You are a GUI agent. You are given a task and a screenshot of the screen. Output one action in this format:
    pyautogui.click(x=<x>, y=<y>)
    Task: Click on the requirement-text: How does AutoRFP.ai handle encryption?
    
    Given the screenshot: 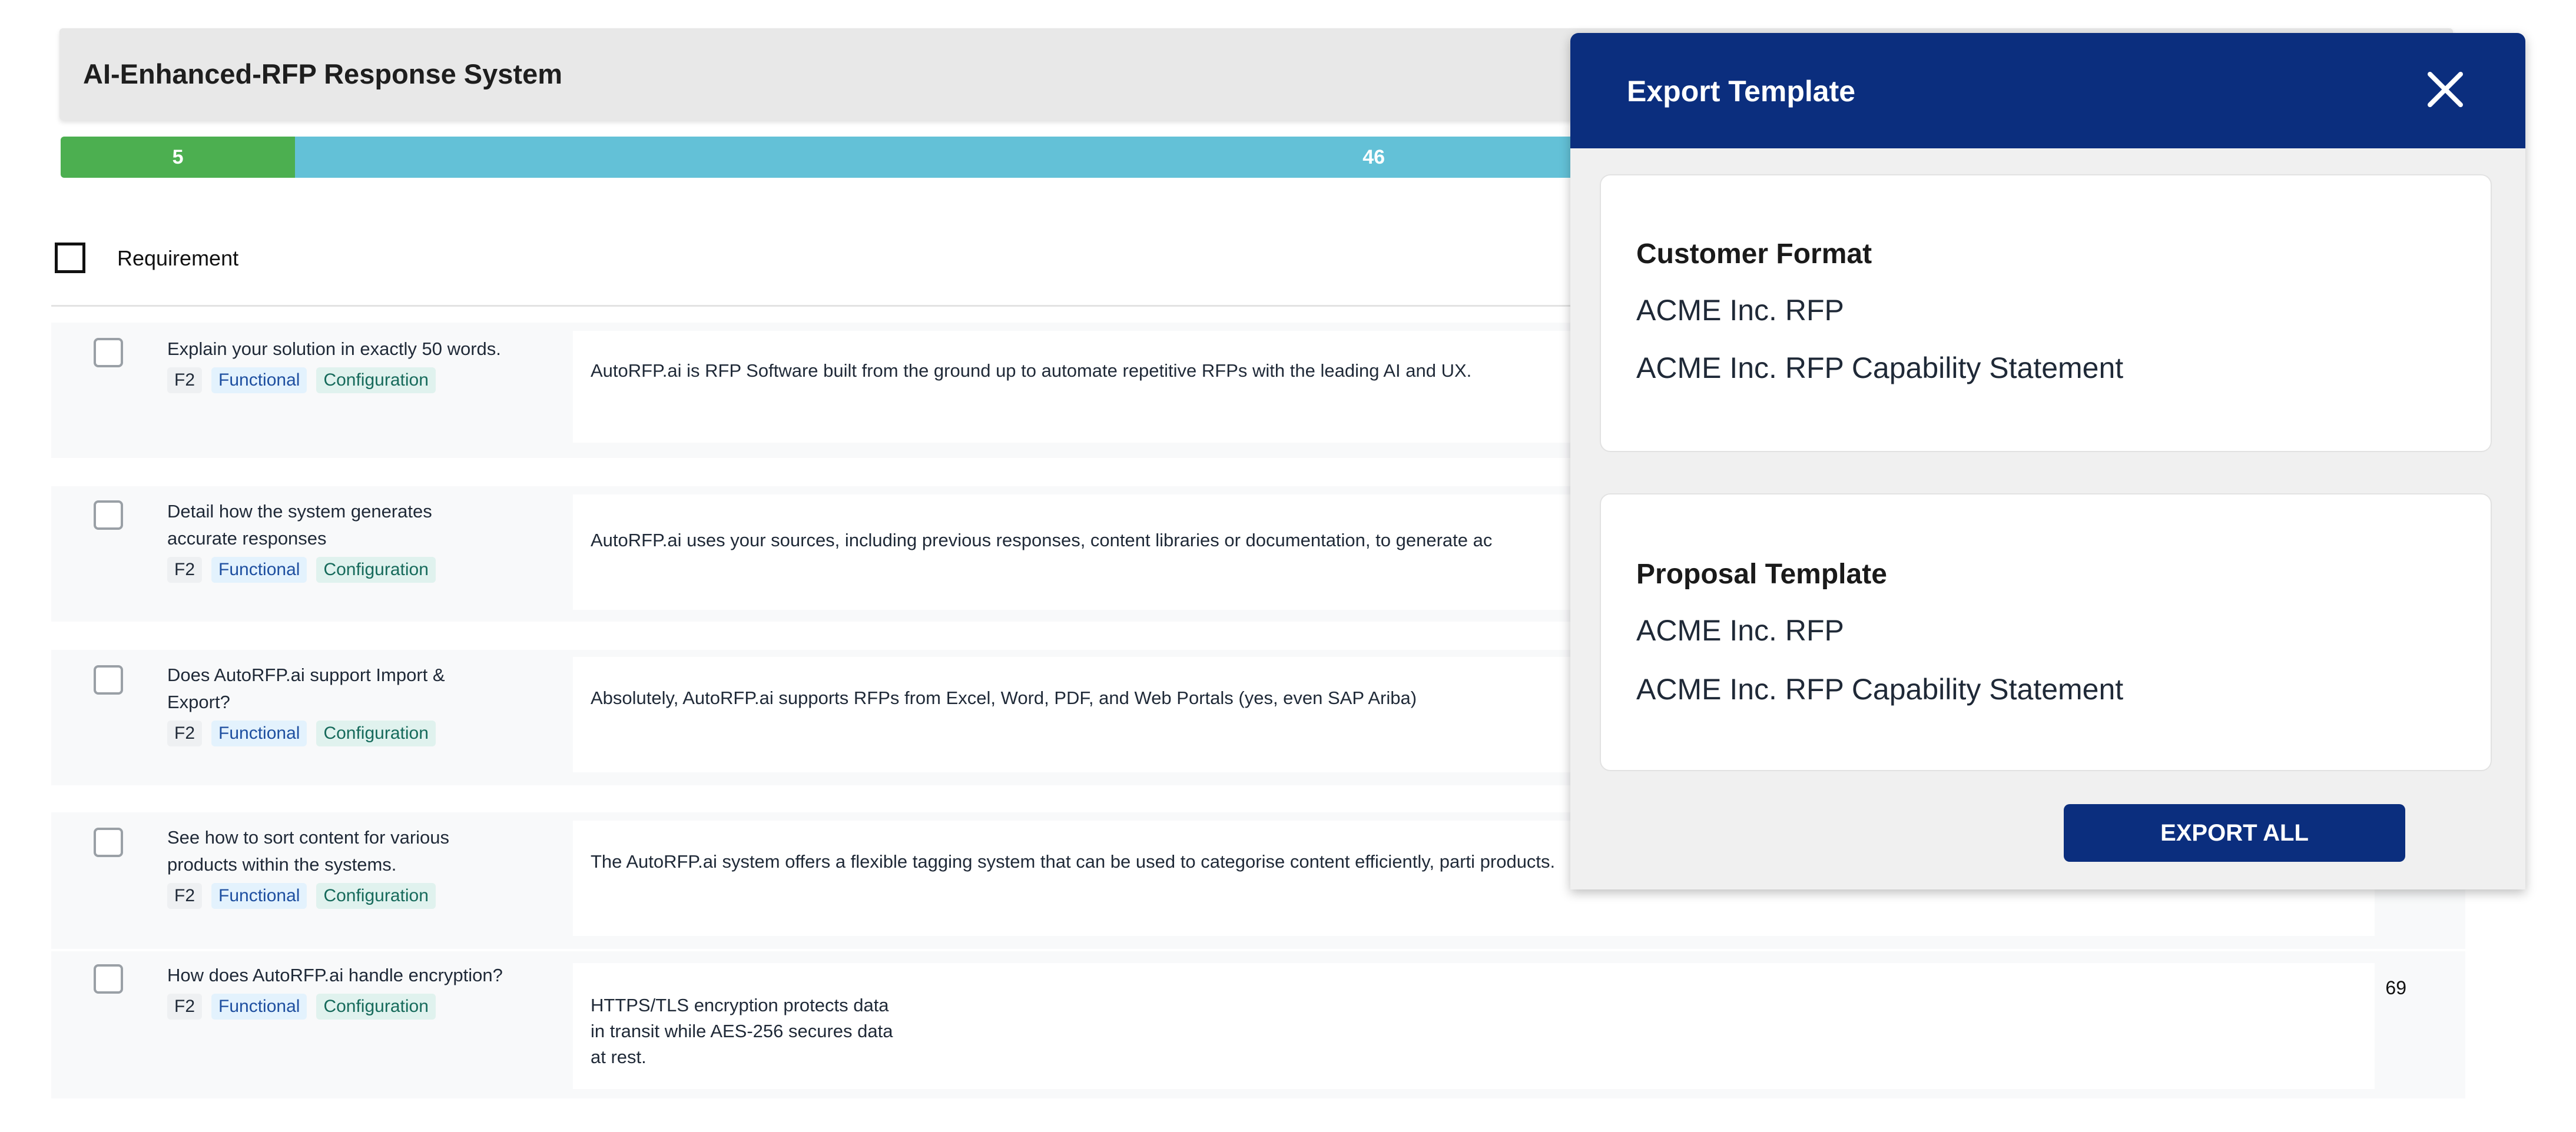 What is the action you would take?
    pyautogui.click(x=335, y=975)
    